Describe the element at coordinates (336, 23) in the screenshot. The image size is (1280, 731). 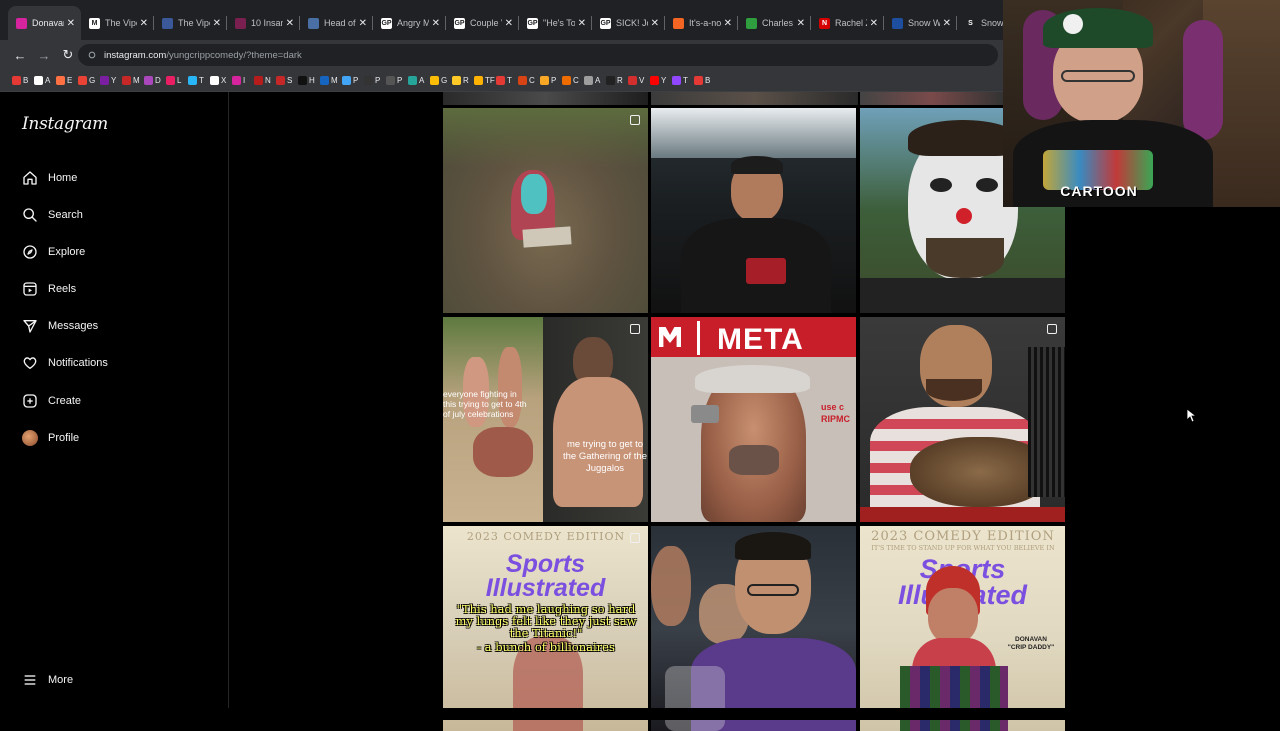
I see `browser-tab: Head of ✕` at that location.